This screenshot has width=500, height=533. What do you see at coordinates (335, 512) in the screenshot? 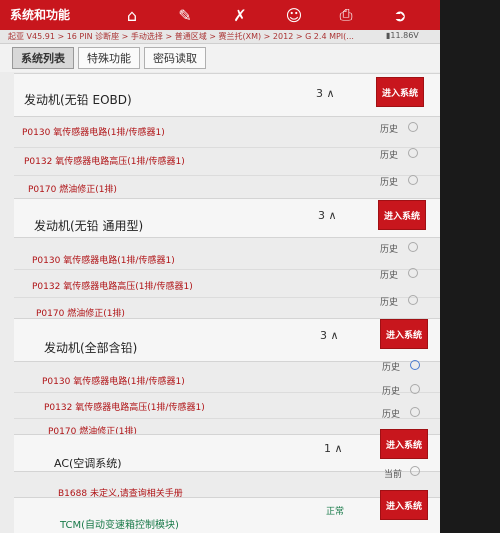
I see `system-status: 正常` at bounding box center [335, 512].